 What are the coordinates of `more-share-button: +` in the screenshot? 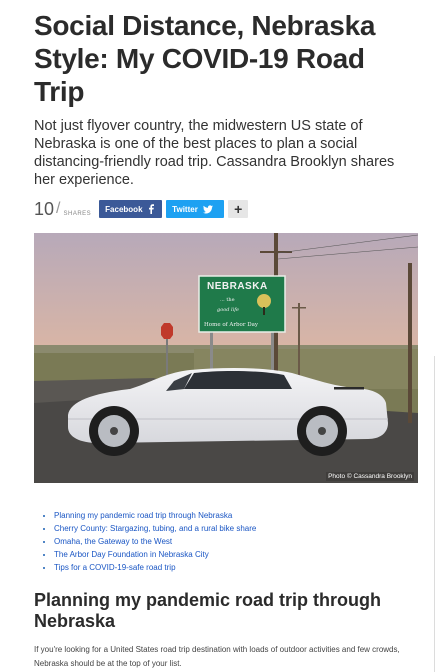 It's located at (238, 209).